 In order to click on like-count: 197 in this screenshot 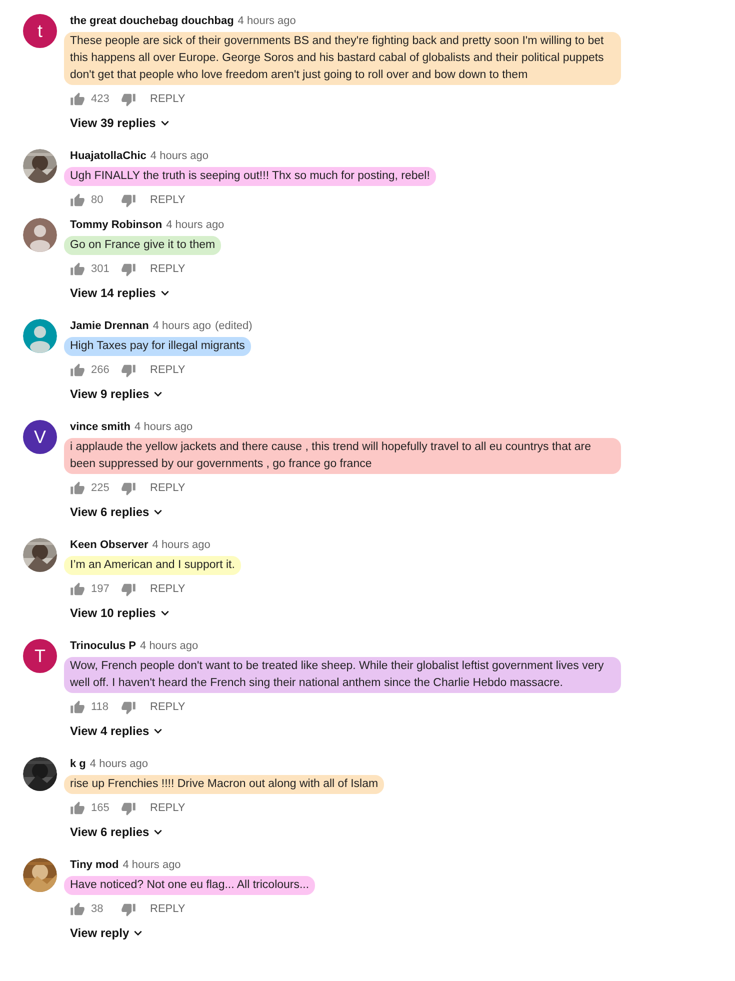, I will do `click(100, 589)`.